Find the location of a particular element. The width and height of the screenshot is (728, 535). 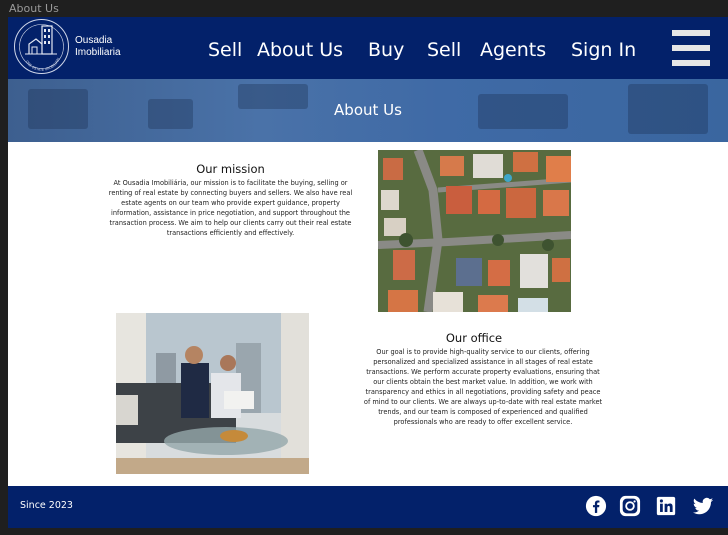

logo: ONE ESTATE IMOBILIÁRIA is located at coordinates (41, 46).